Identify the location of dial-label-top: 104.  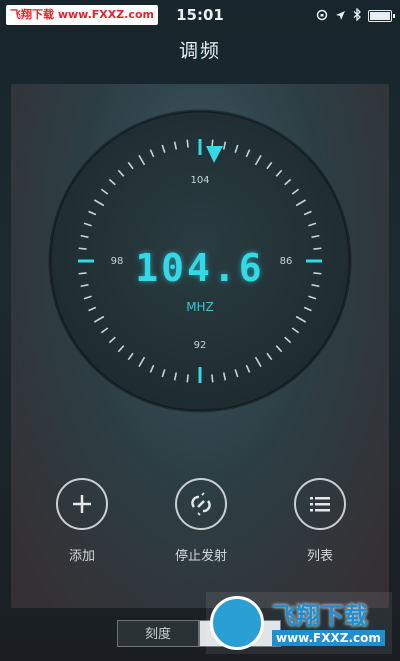
(200, 180).